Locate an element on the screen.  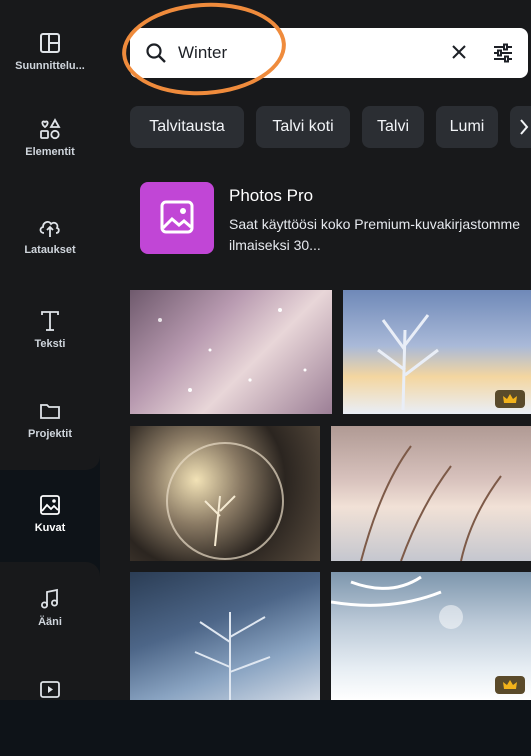
sidebar-item-text: Teksti is located at coordinates (50, 348).